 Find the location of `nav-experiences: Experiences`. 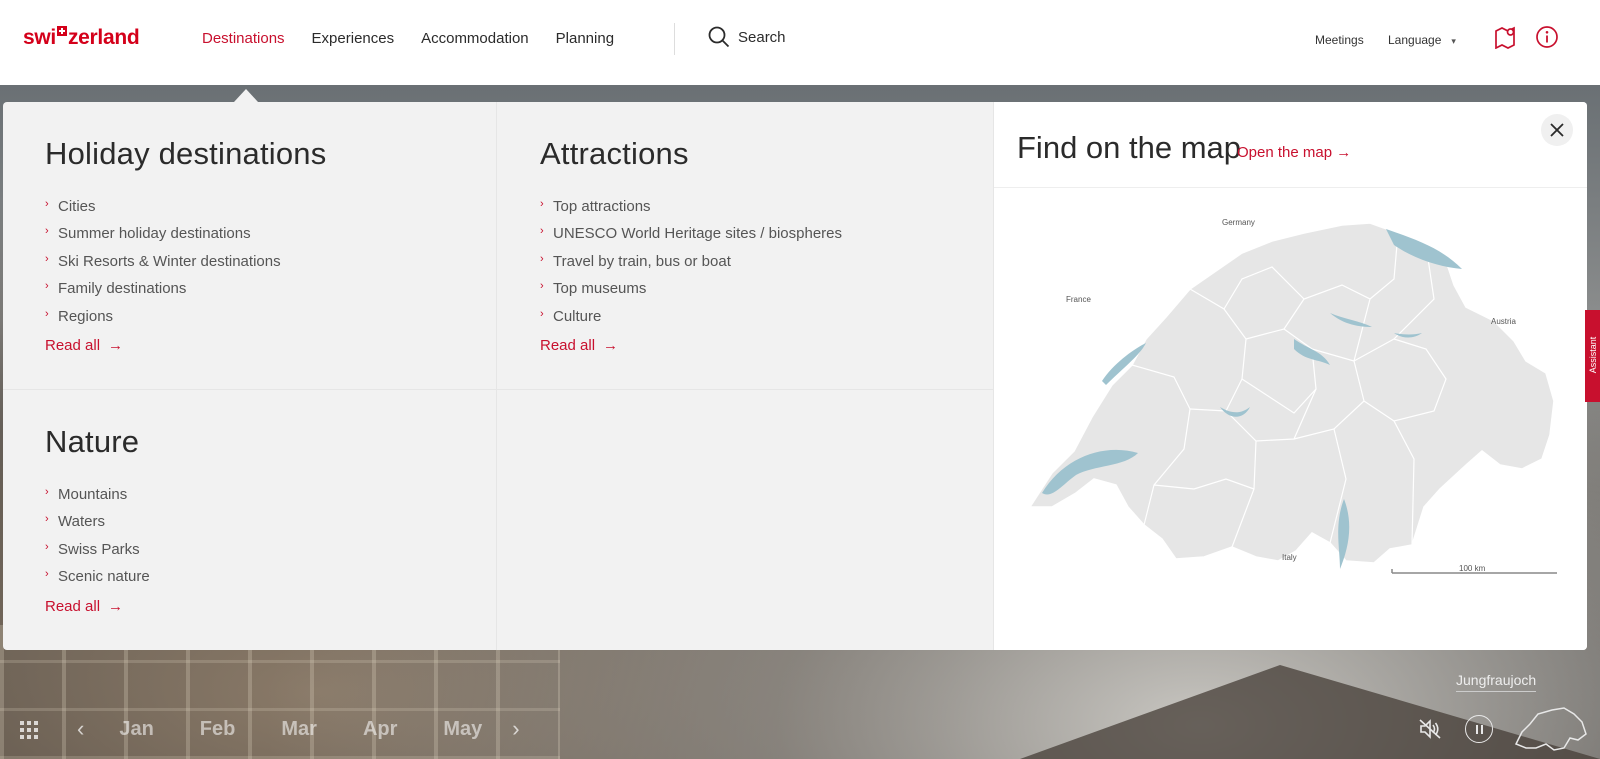

nav-experiences: Experiences is located at coordinates (353, 38).